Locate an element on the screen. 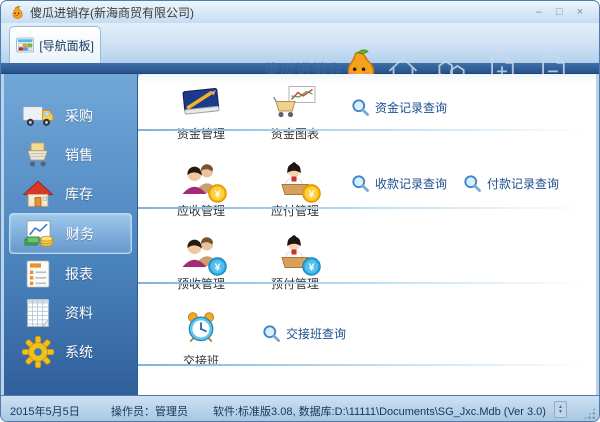 This screenshot has height=422, width=600. shift-handover-button: 交接班 is located at coordinates (201, 340).